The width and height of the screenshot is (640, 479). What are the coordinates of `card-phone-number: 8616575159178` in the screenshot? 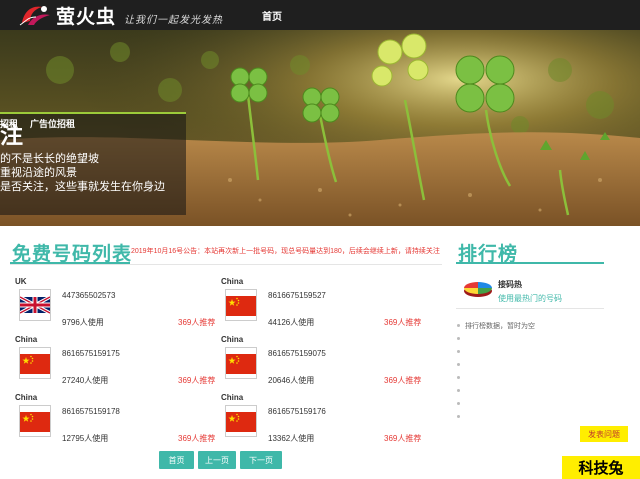 It's located at (91, 411).